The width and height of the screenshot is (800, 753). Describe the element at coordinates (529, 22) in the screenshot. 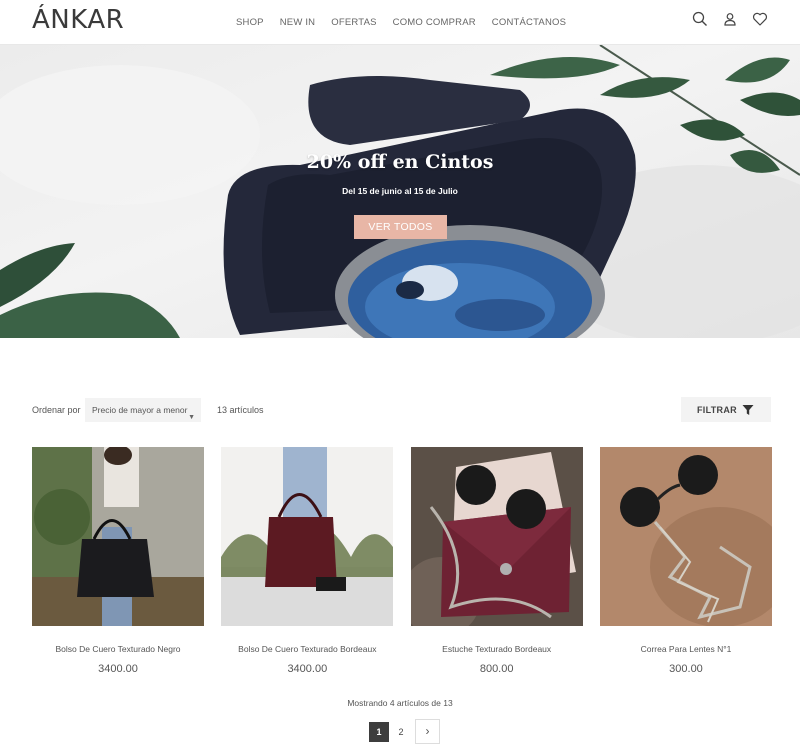

I see `nav-item-contactanos: CONTÁCTANOS` at that location.